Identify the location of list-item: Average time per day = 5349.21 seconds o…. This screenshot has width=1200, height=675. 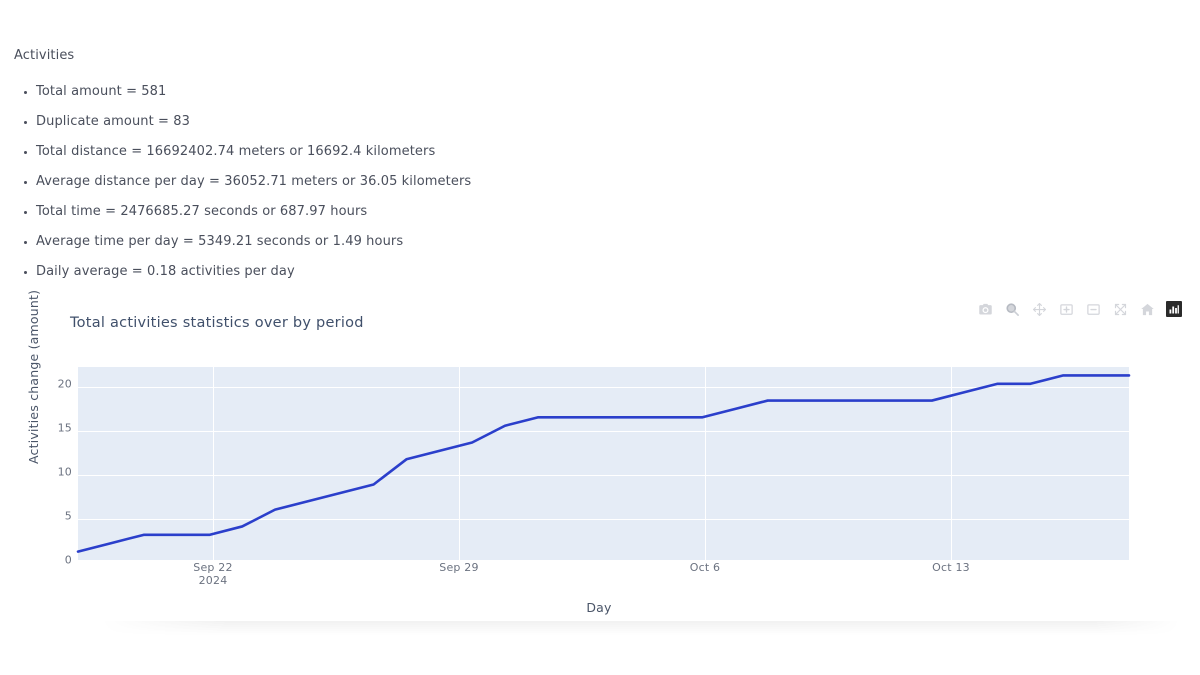
(550, 242).